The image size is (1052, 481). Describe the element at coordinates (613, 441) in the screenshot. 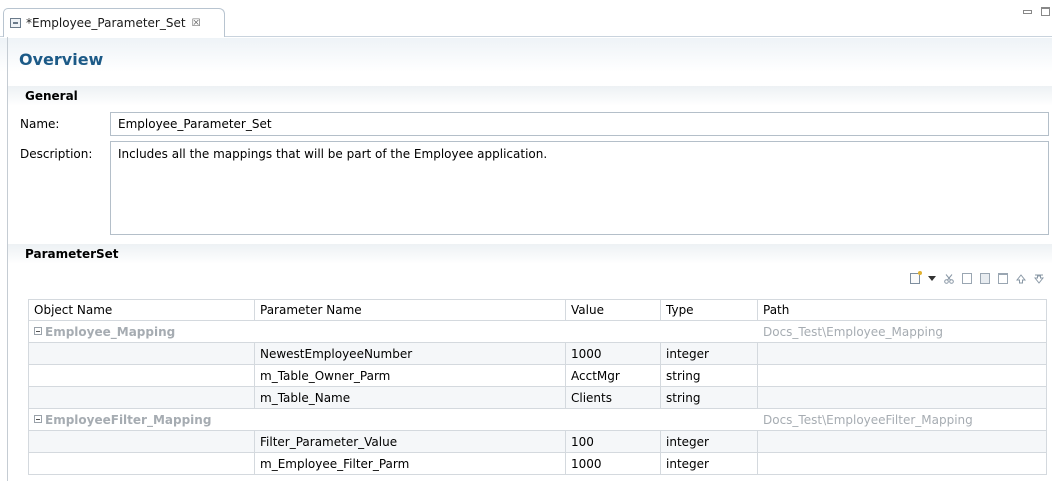

I see `value-cell: 100` at that location.